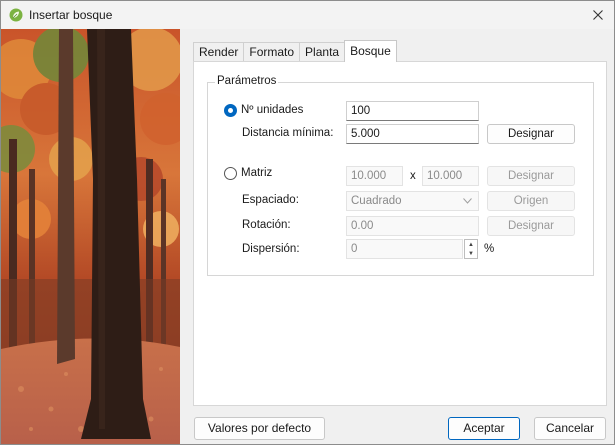 The image size is (615, 445). I want to click on min-distance-label: Distancia mínima:, so click(288, 133).